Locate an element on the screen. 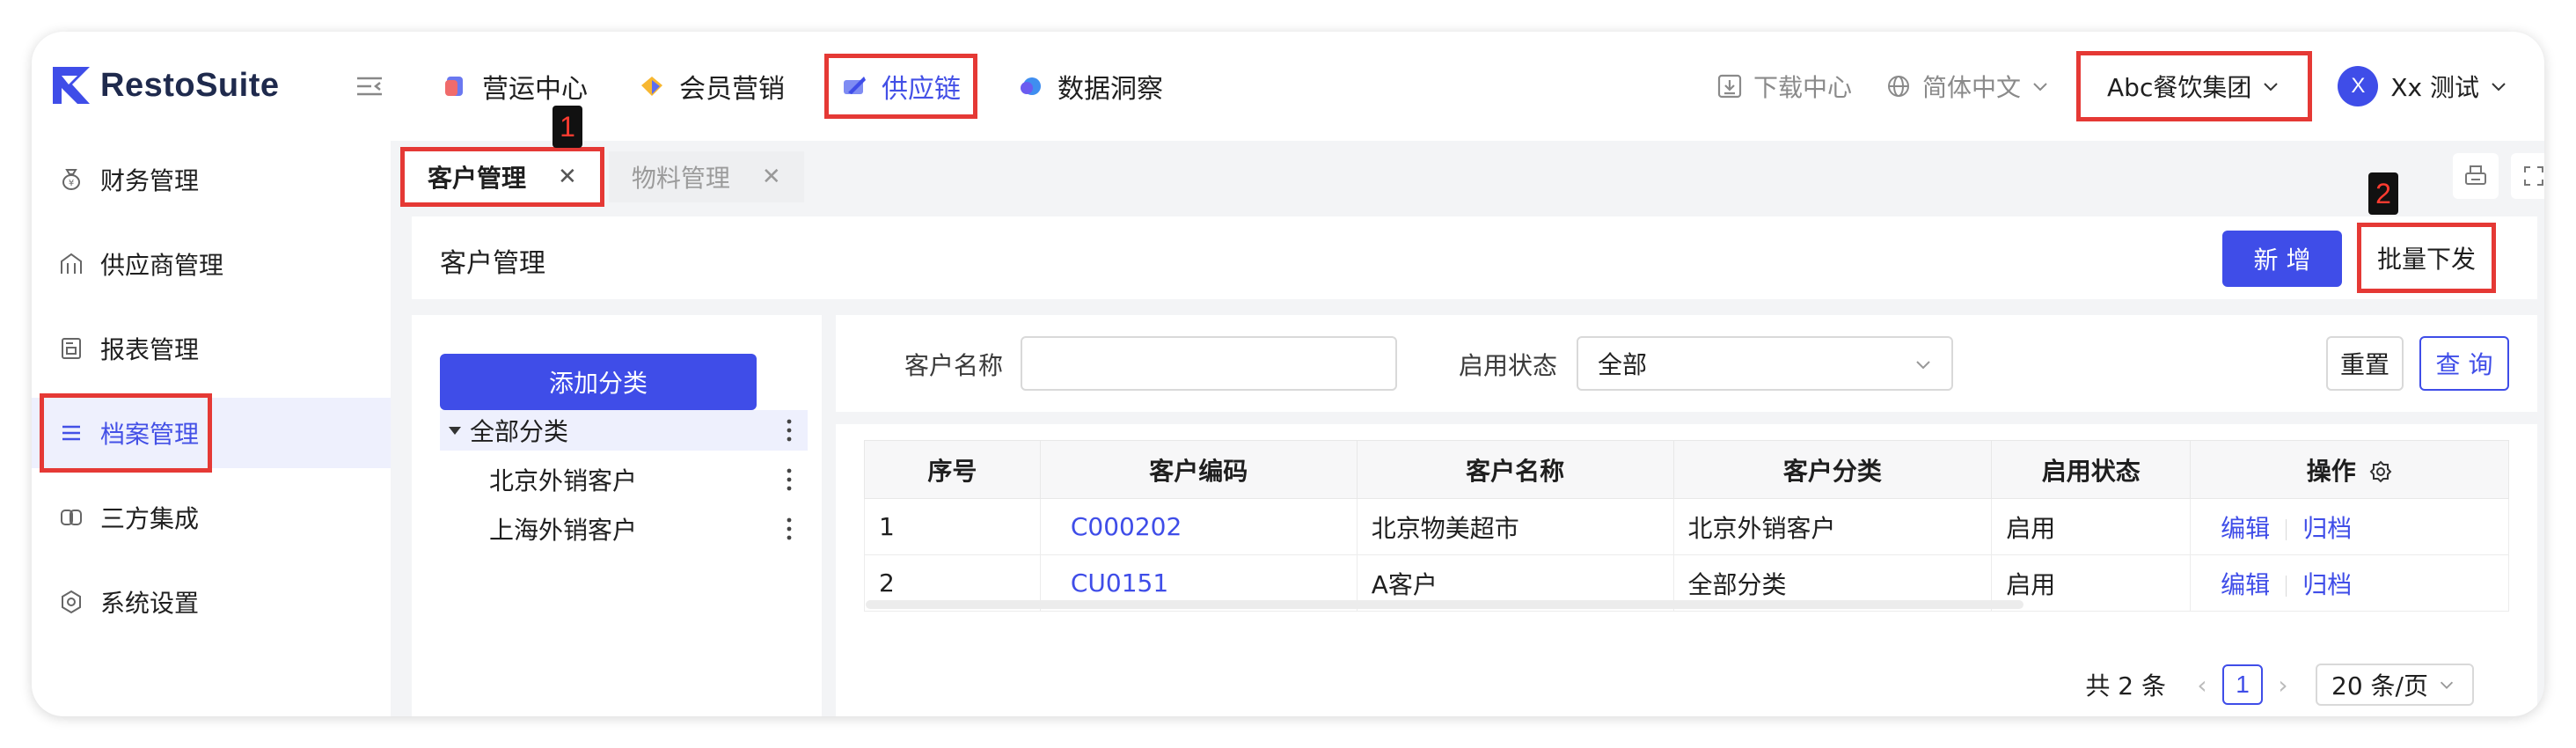 This screenshot has width=2576, height=748. page-size-value: 20 条/页 is located at coordinates (2379, 685).